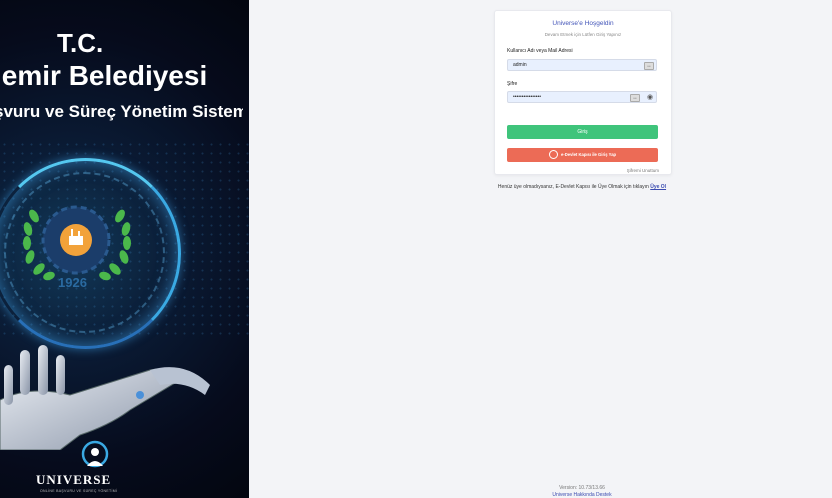  What do you see at coordinates (583, 34) in the screenshot?
I see `welcome-subtitle: Devam Etmek için Lütfen Giriş Yapınız` at bounding box center [583, 34].